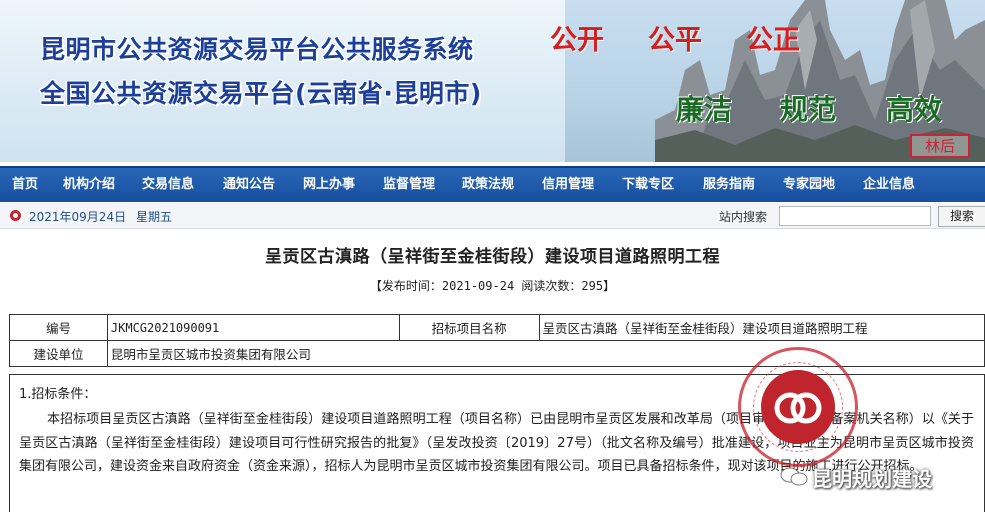 Image resolution: width=985 pixels, height=512 pixels. Describe the element at coordinates (89, 185) in the screenshot. I see `nav-about: 机构介绍` at that location.